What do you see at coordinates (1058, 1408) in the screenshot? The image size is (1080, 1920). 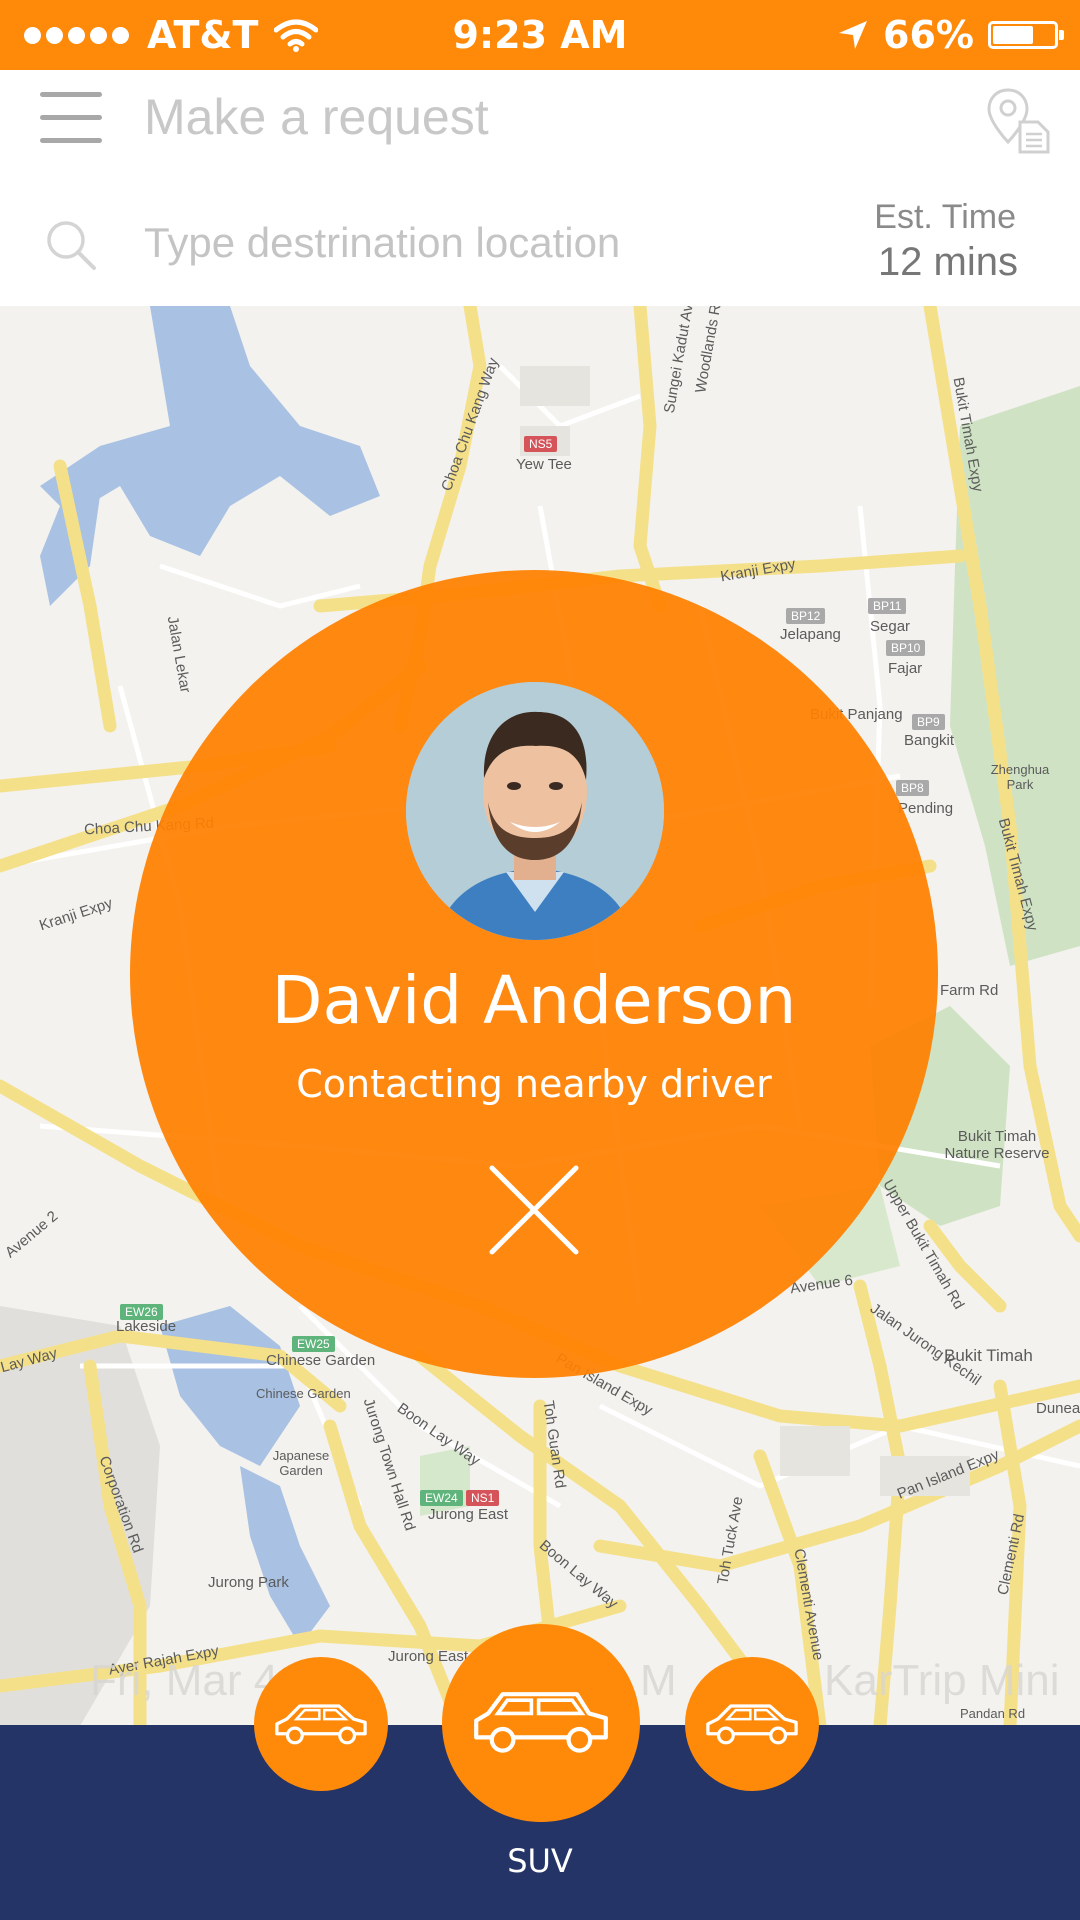 I see `map-label: Dunearn` at bounding box center [1058, 1408].